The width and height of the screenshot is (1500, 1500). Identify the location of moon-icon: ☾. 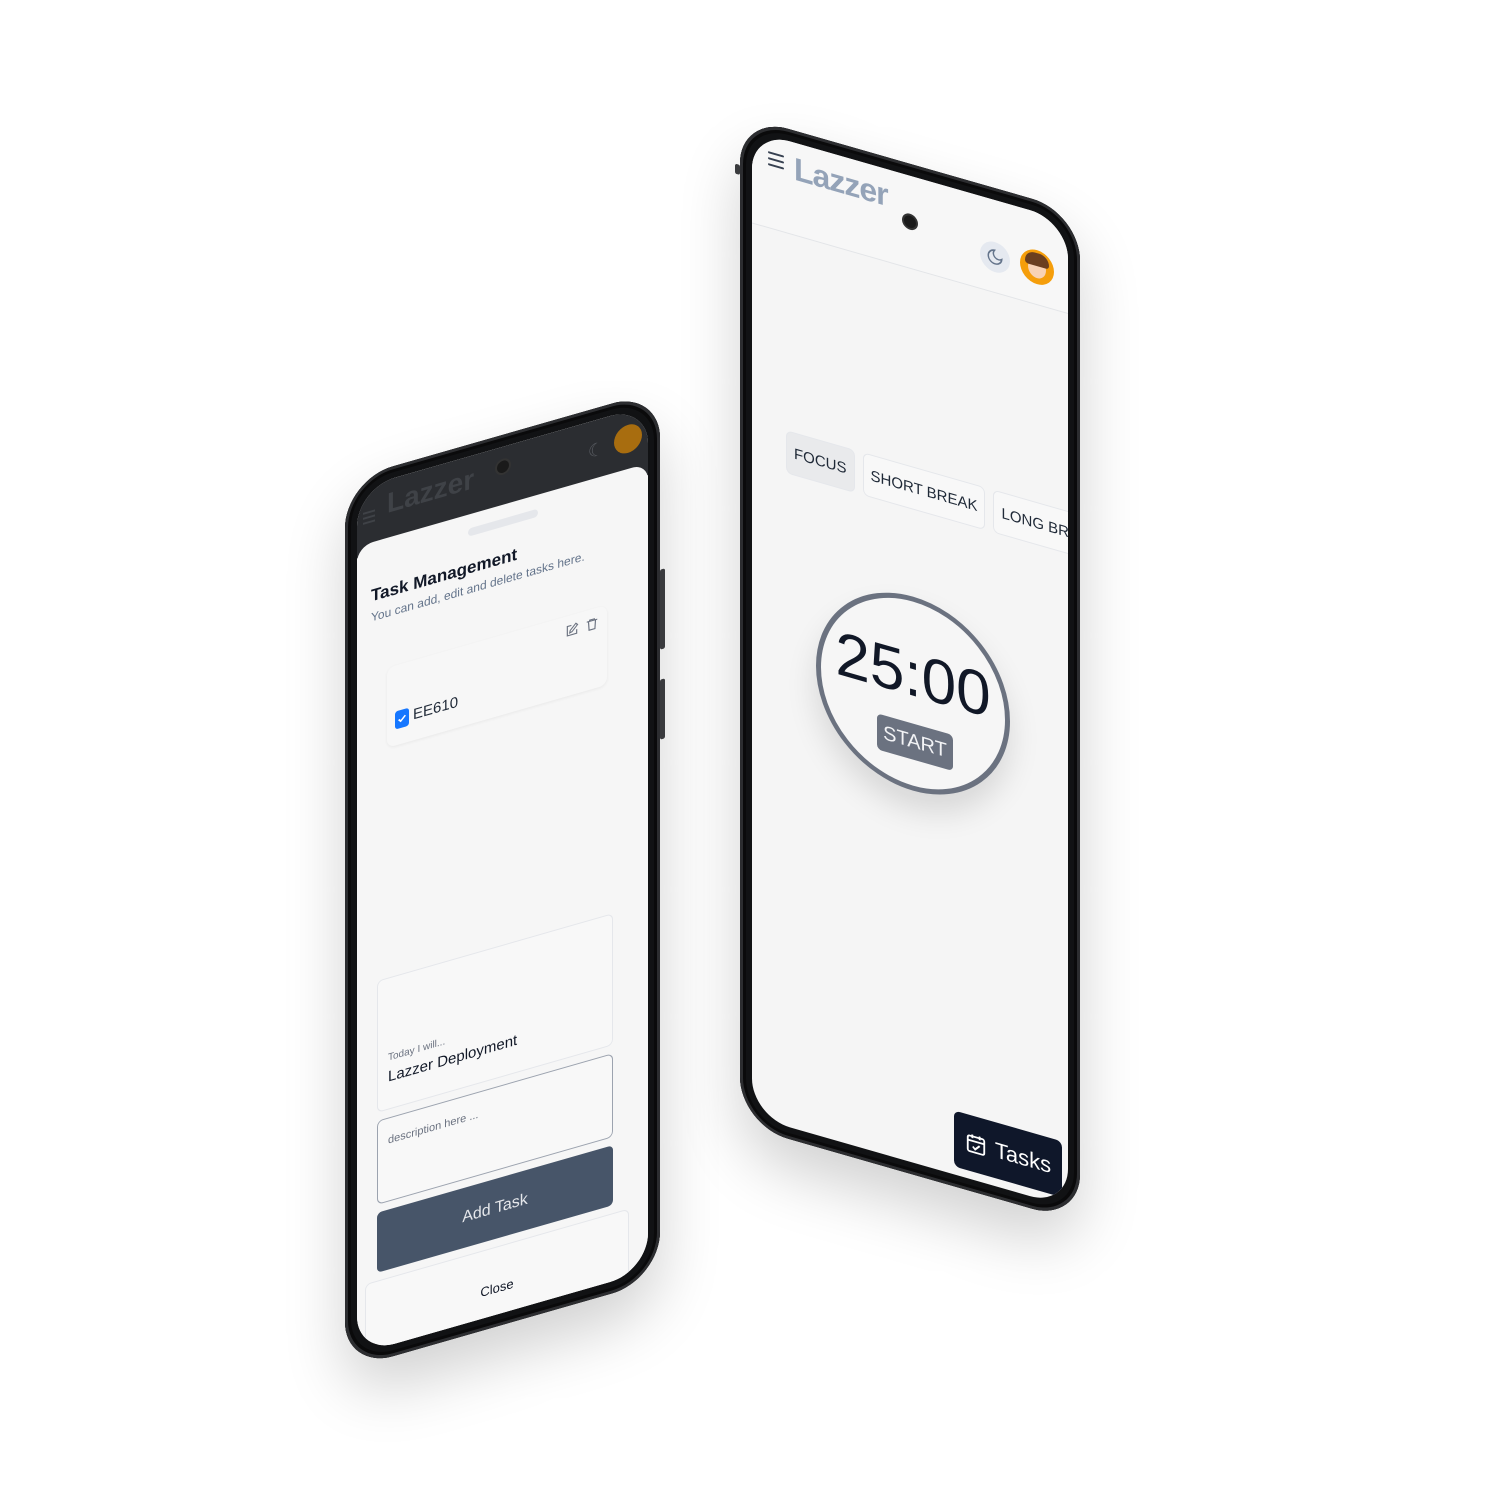
(595, 450).